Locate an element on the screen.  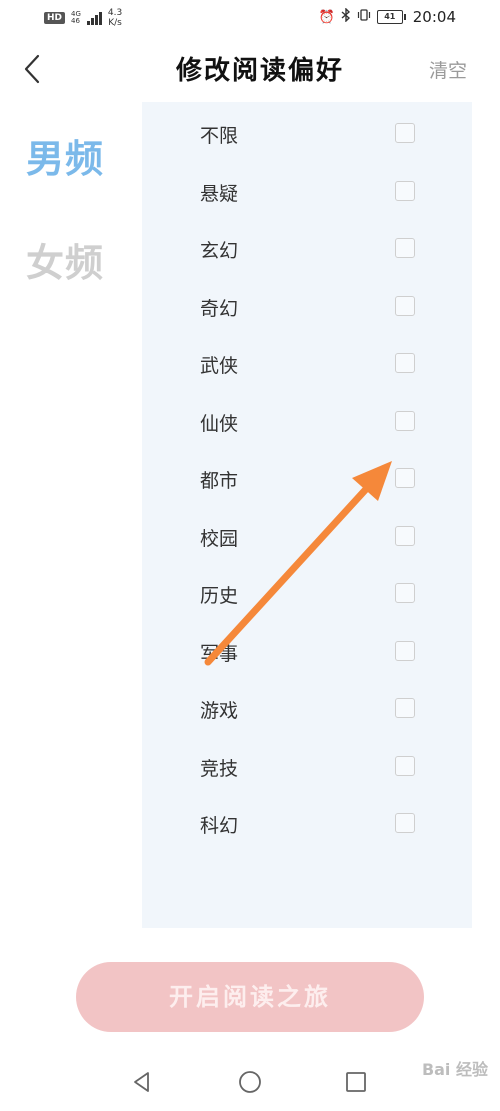
network-speed: 4.3 K/s is located at coordinates (115, 18).